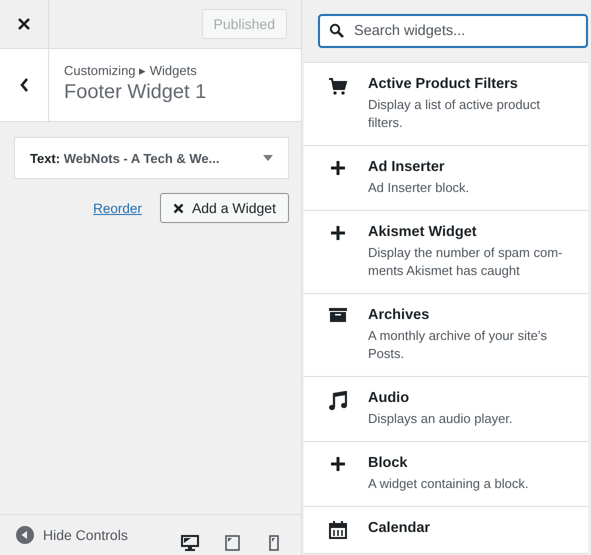 The image size is (591, 555). I want to click on widget-list-item: Audio Displays an audio player., so click(446, 409).